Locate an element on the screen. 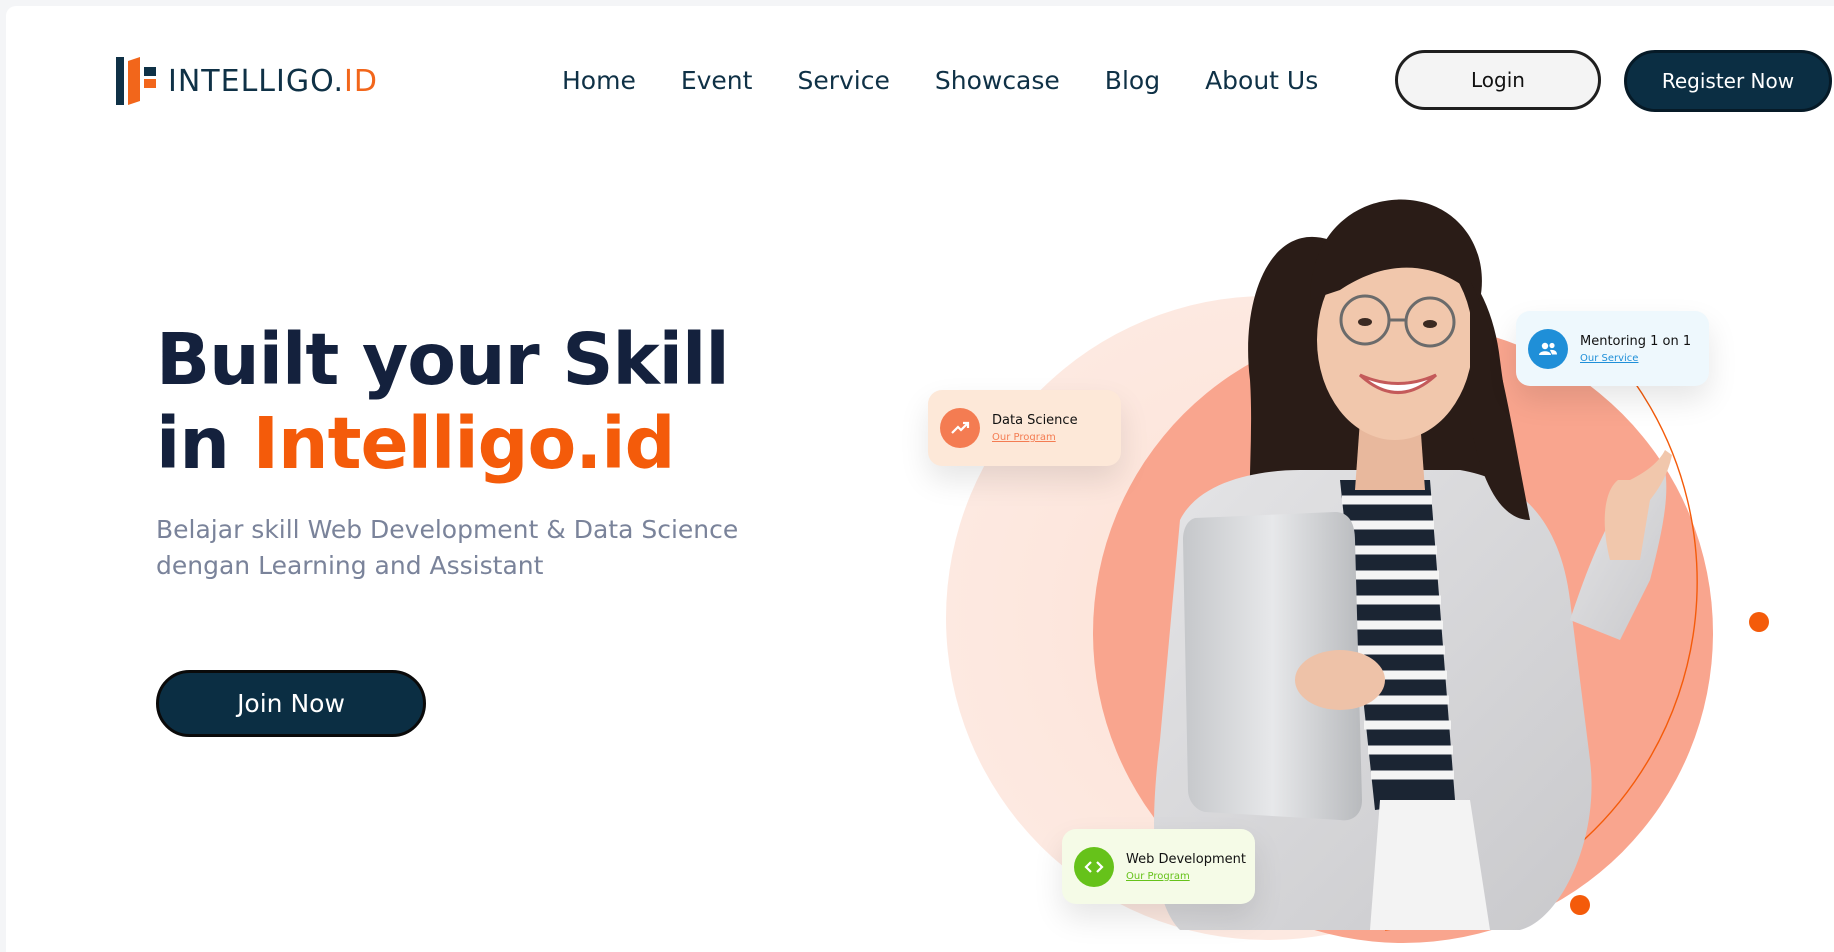 Image resolution: width=1834 pixels, height=952 pixels. data-science-link: Our Program is located at coordinates (1035, 437).